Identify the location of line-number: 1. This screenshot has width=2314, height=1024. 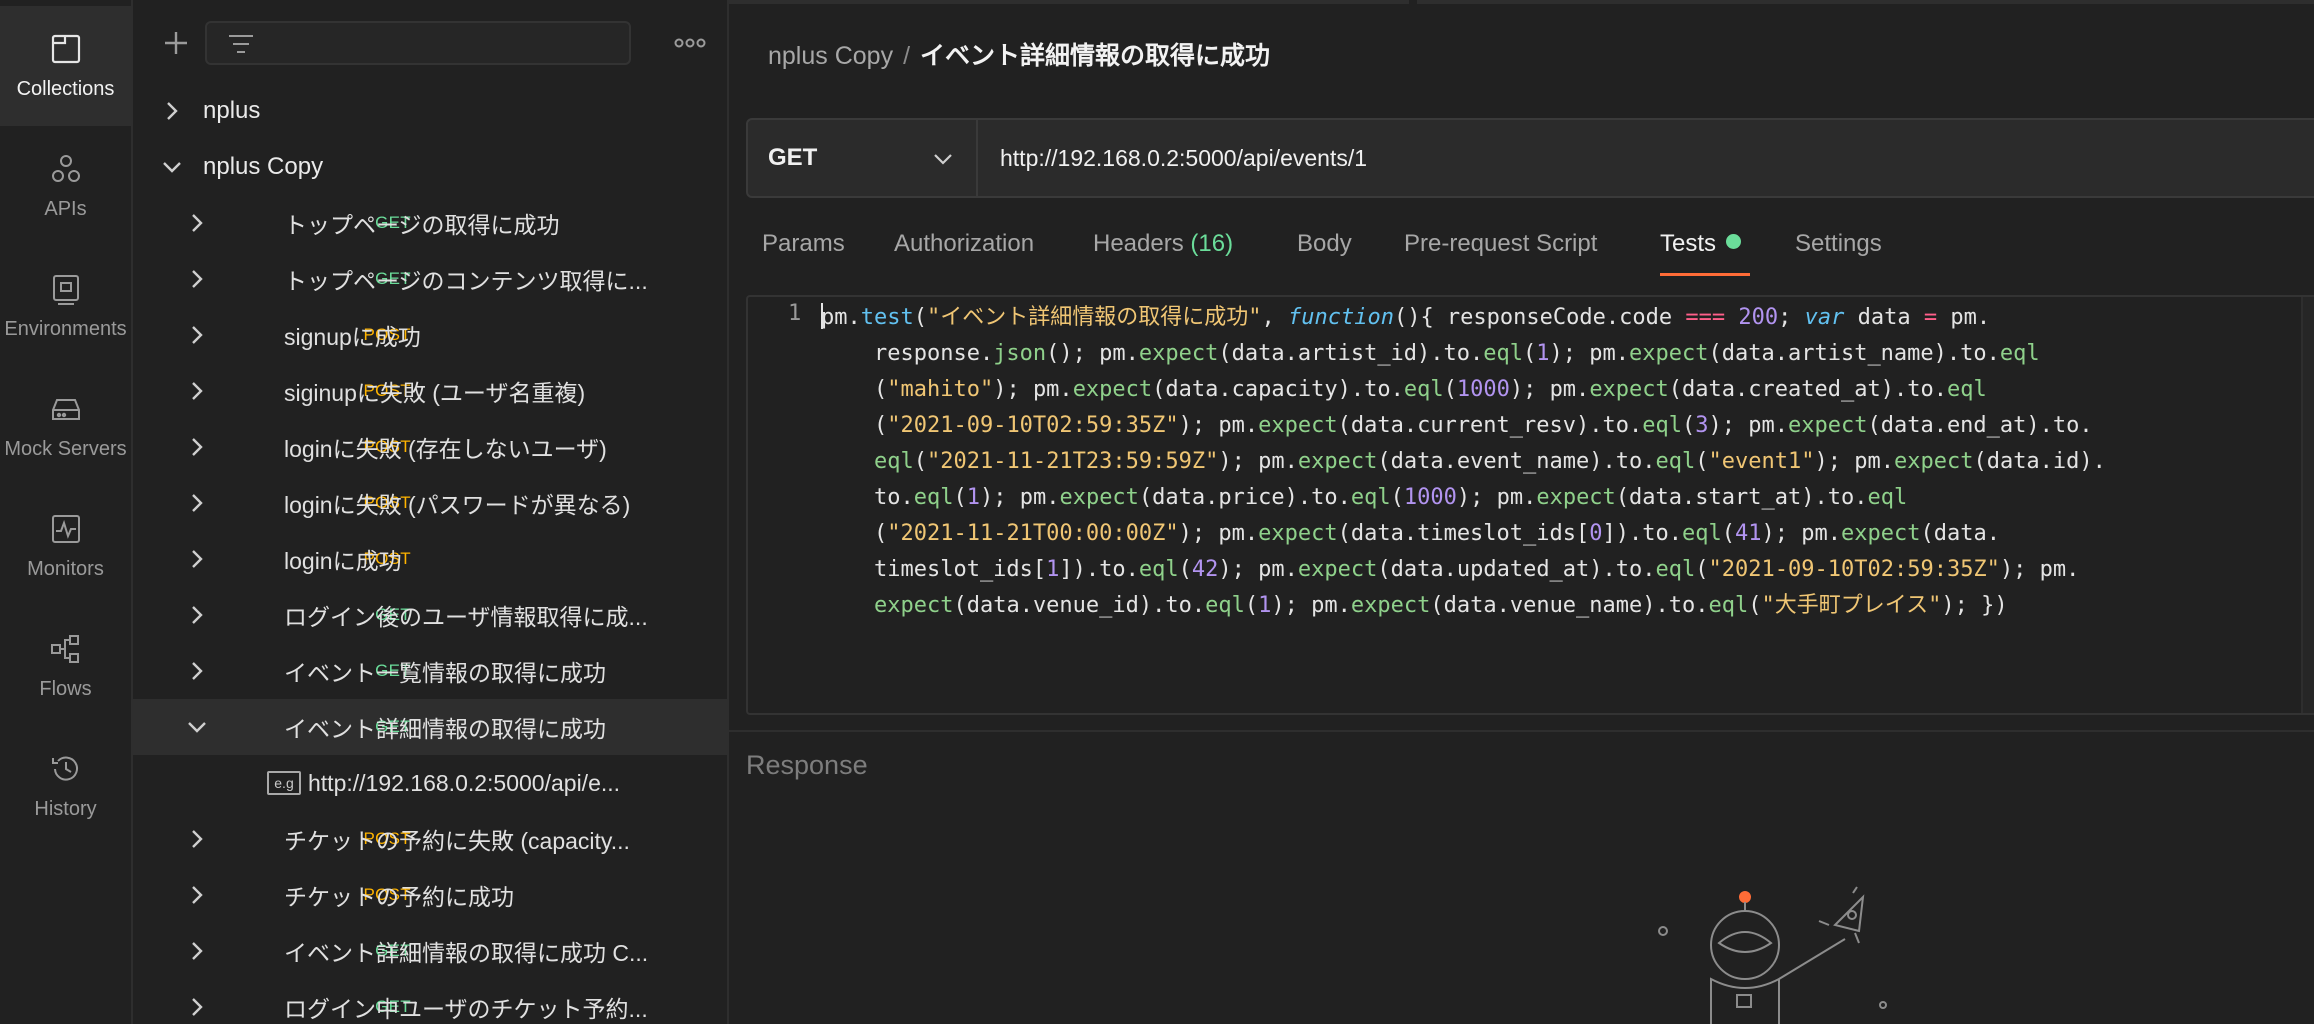
(795, 313).